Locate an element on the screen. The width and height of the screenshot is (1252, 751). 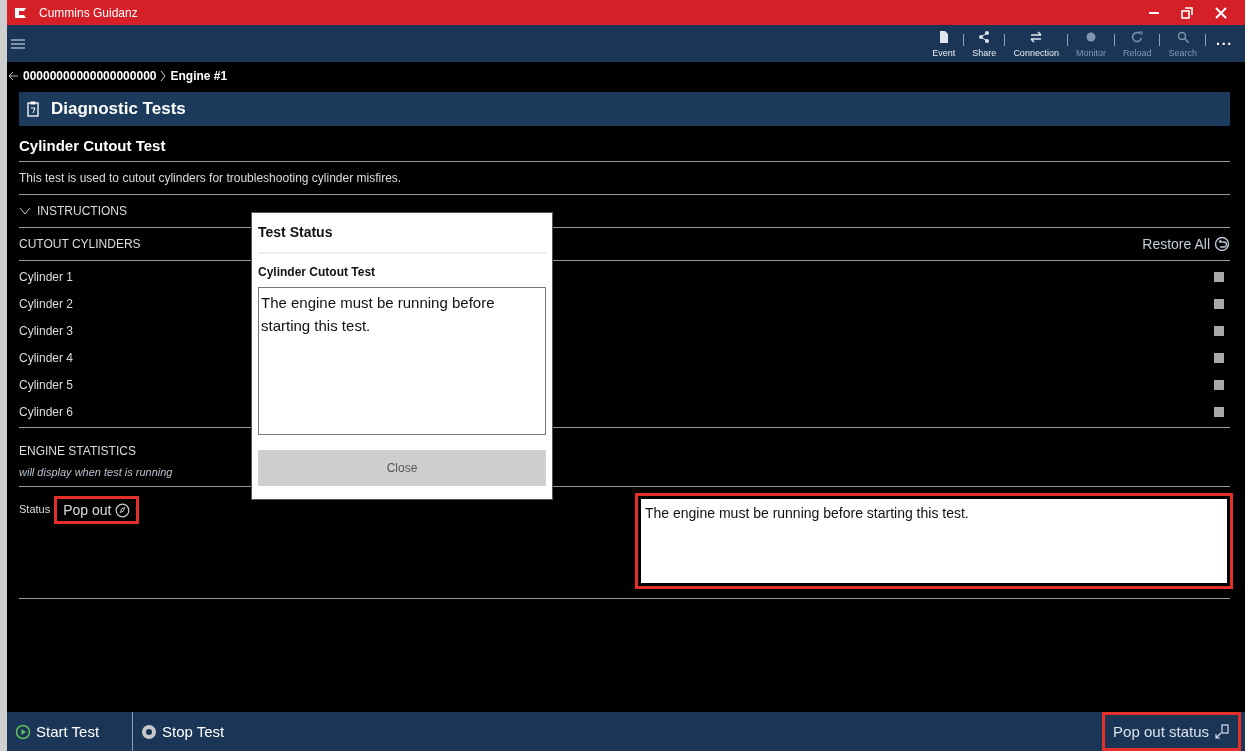
window-title: Cummins Guidanz is located at coordinates (89, 12).